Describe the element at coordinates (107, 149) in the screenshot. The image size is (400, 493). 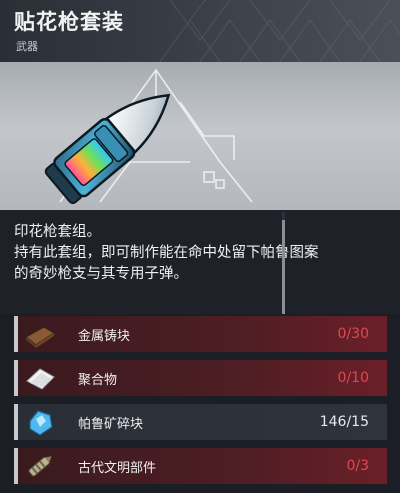
I see `bullet-icon` at that location.